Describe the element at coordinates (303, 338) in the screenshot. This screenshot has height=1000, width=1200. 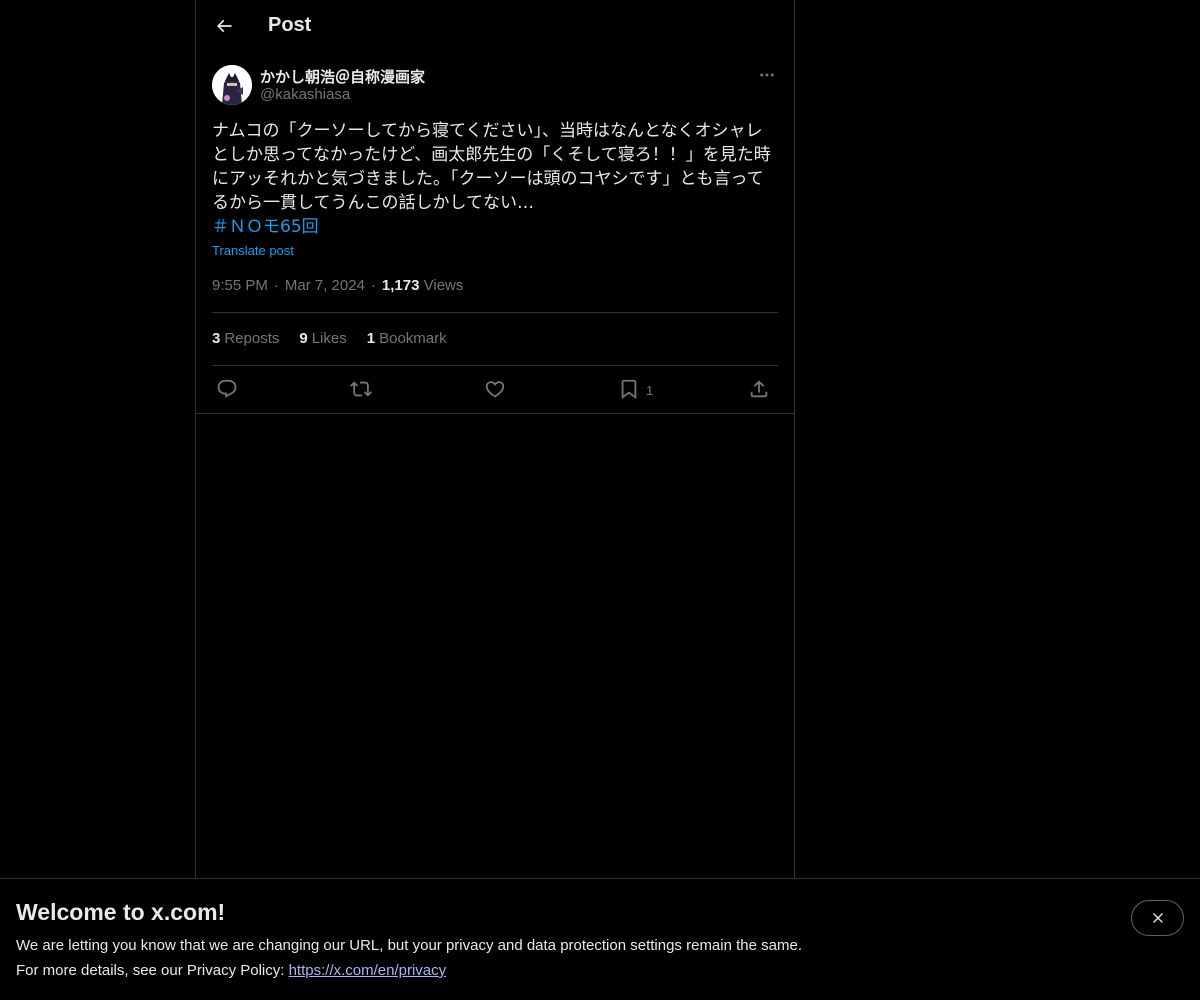
I see `likes-count: 9` at that location.